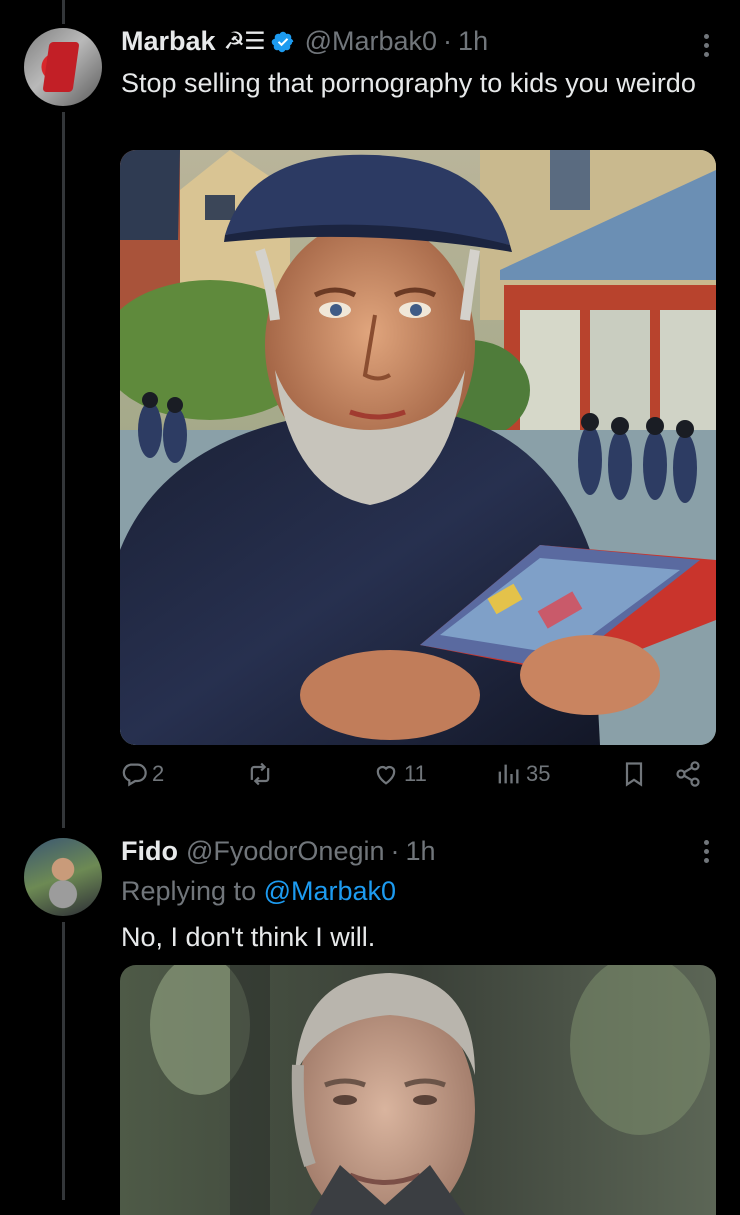 This screenshot has width=740, height=1215. I want to click on reply-count: 2, so click(158, 773).